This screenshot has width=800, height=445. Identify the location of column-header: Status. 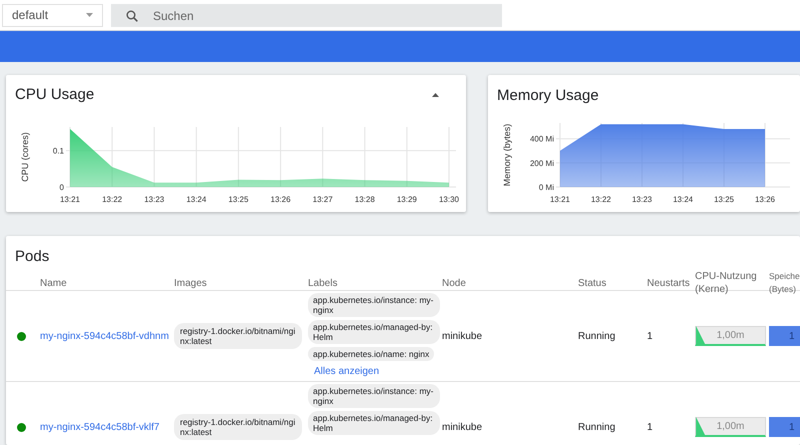
(593, 283).